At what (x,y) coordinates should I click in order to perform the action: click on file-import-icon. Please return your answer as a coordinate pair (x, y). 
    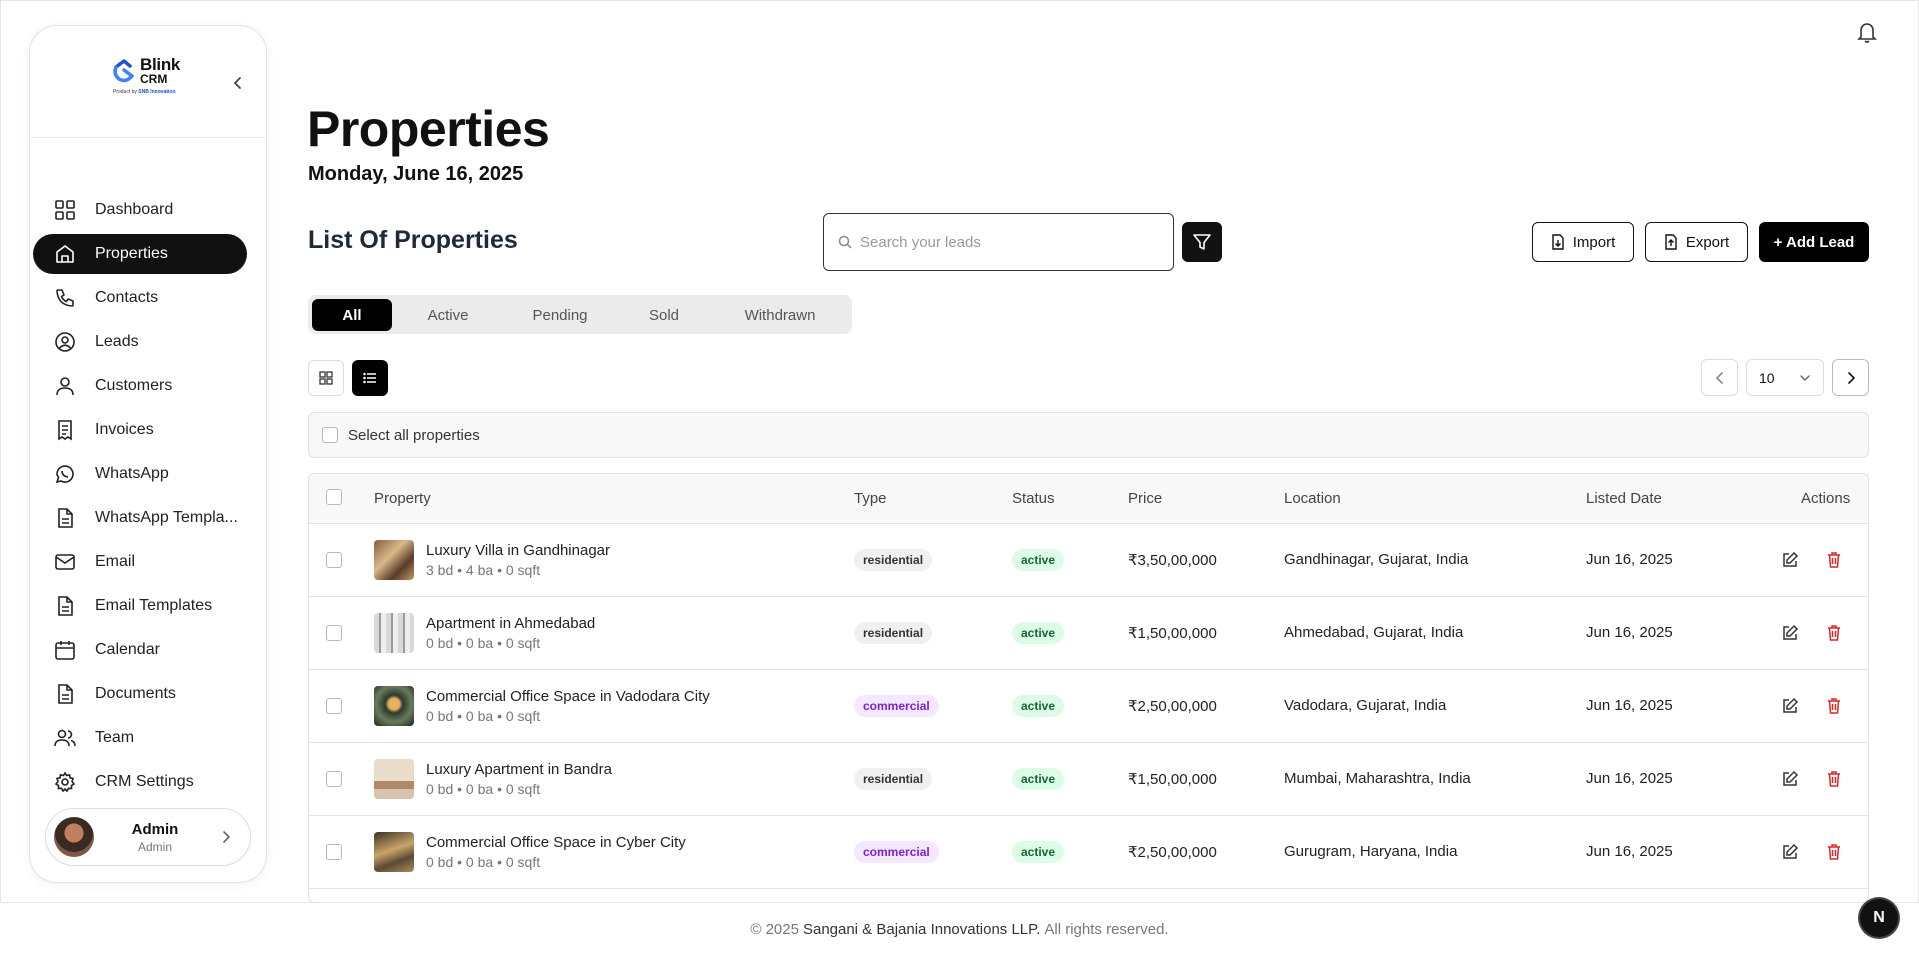
    Looking at the image, I should click on (1558, 242).